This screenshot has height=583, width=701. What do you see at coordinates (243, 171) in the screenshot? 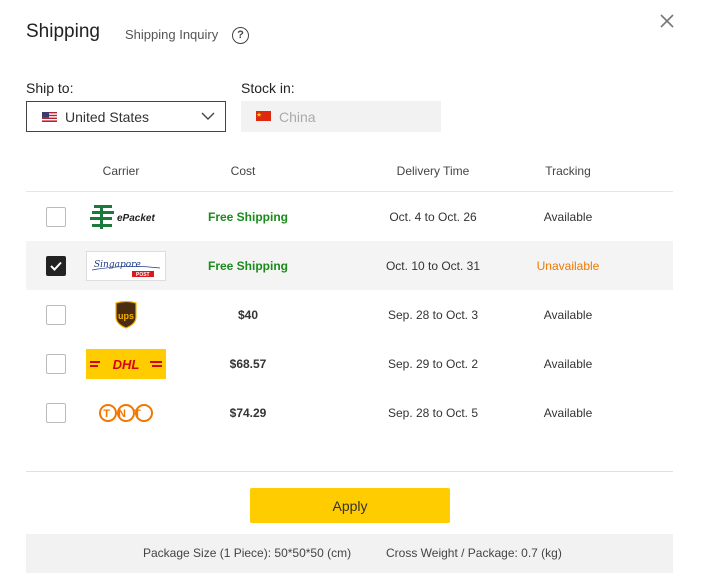
I see `col-cost: Cost` at bounding box center [243, 171].